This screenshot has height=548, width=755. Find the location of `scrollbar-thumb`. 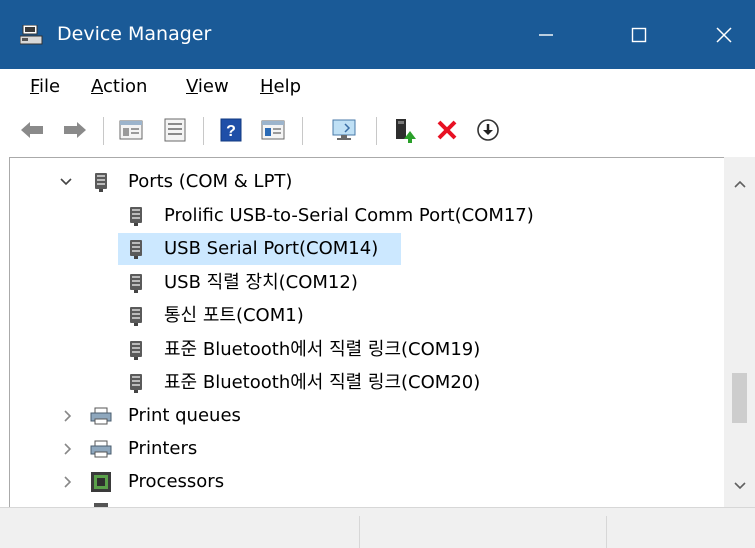

scrollbar-thumb is located at coordinates (739, 398).